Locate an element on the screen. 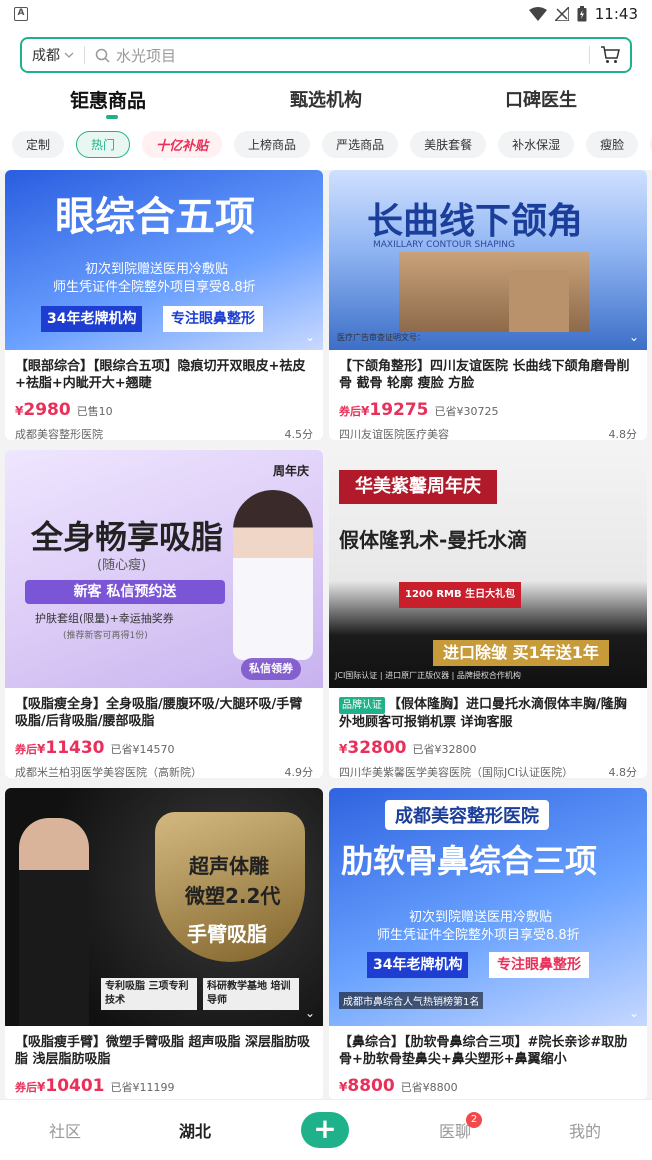 The width and height of the screenshot is (652, 1160). banner-line: 微塑2.2代 is located at coordinates (233, 896).